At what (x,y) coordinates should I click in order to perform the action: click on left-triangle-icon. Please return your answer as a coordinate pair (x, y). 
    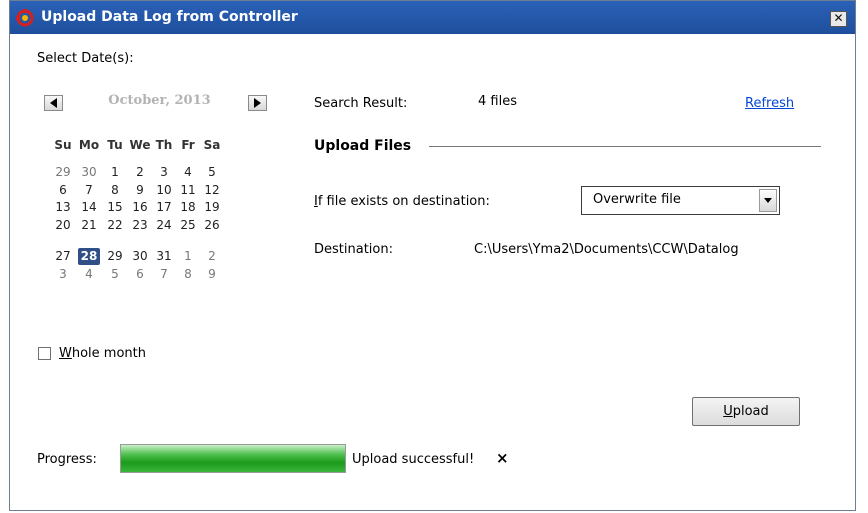
    Looking at the image, I should click on (53, 103).